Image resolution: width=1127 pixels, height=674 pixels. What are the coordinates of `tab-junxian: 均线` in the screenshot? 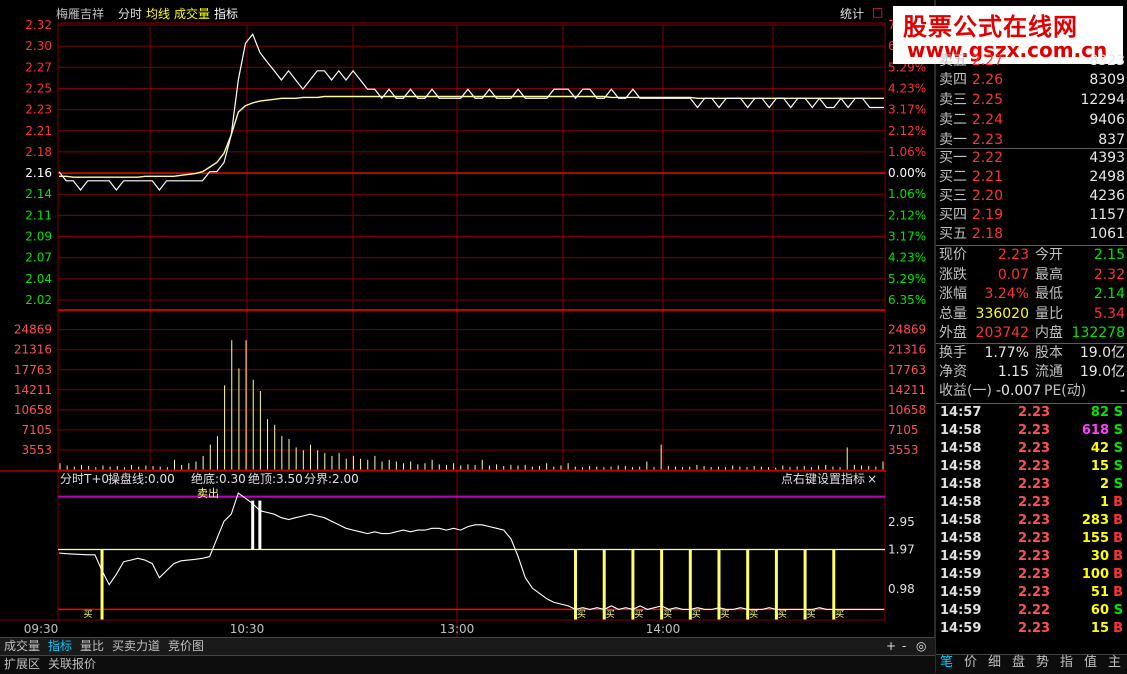 It's located at (158, 13).